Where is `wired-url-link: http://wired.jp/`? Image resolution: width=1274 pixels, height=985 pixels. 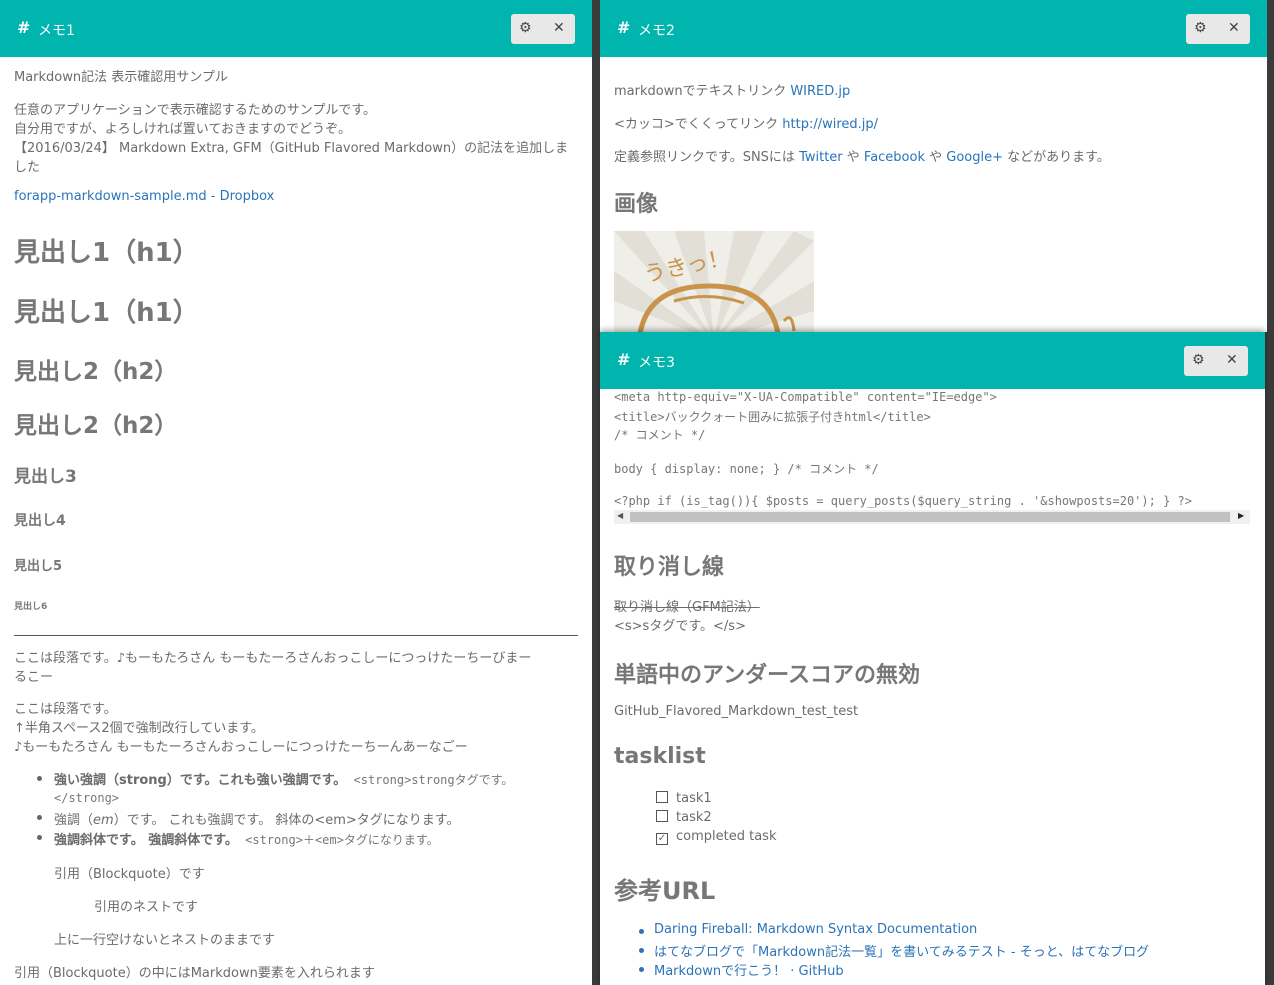
wired-url-link: http://wired.jp/ is located at coordinates (830, 124).